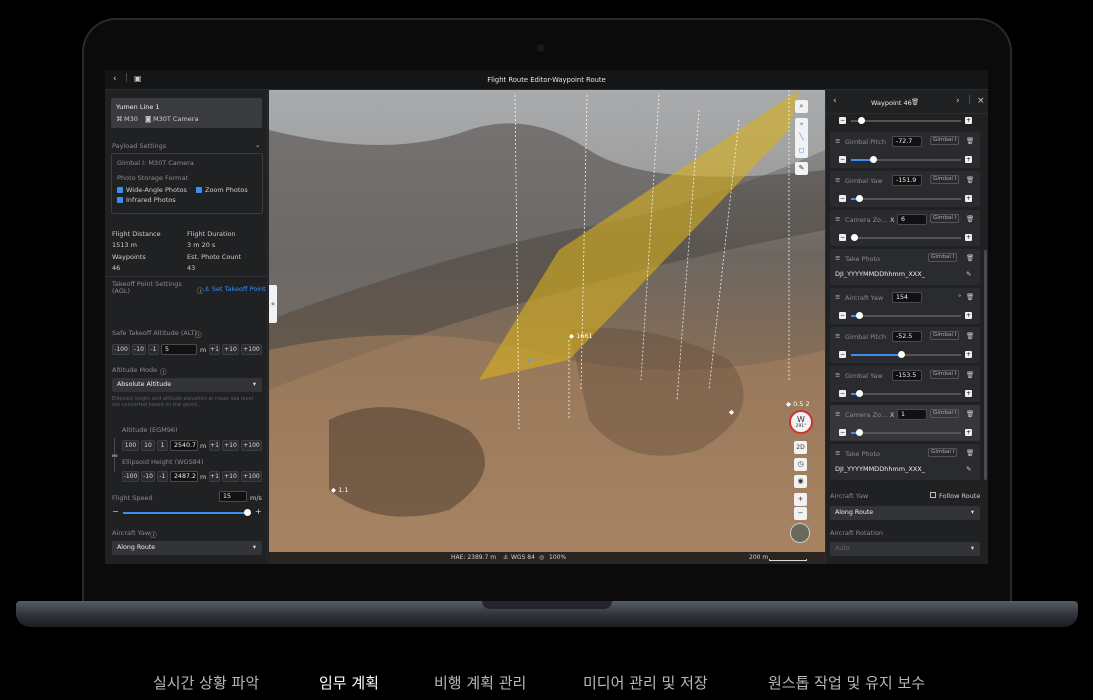 Image resolution: width=1093 pixels, height=700 pixels. What do you see at coordinates (251, 476) in the screenshot?
I see `wgs-plus-100: +100` at bounding box center [251, 476].